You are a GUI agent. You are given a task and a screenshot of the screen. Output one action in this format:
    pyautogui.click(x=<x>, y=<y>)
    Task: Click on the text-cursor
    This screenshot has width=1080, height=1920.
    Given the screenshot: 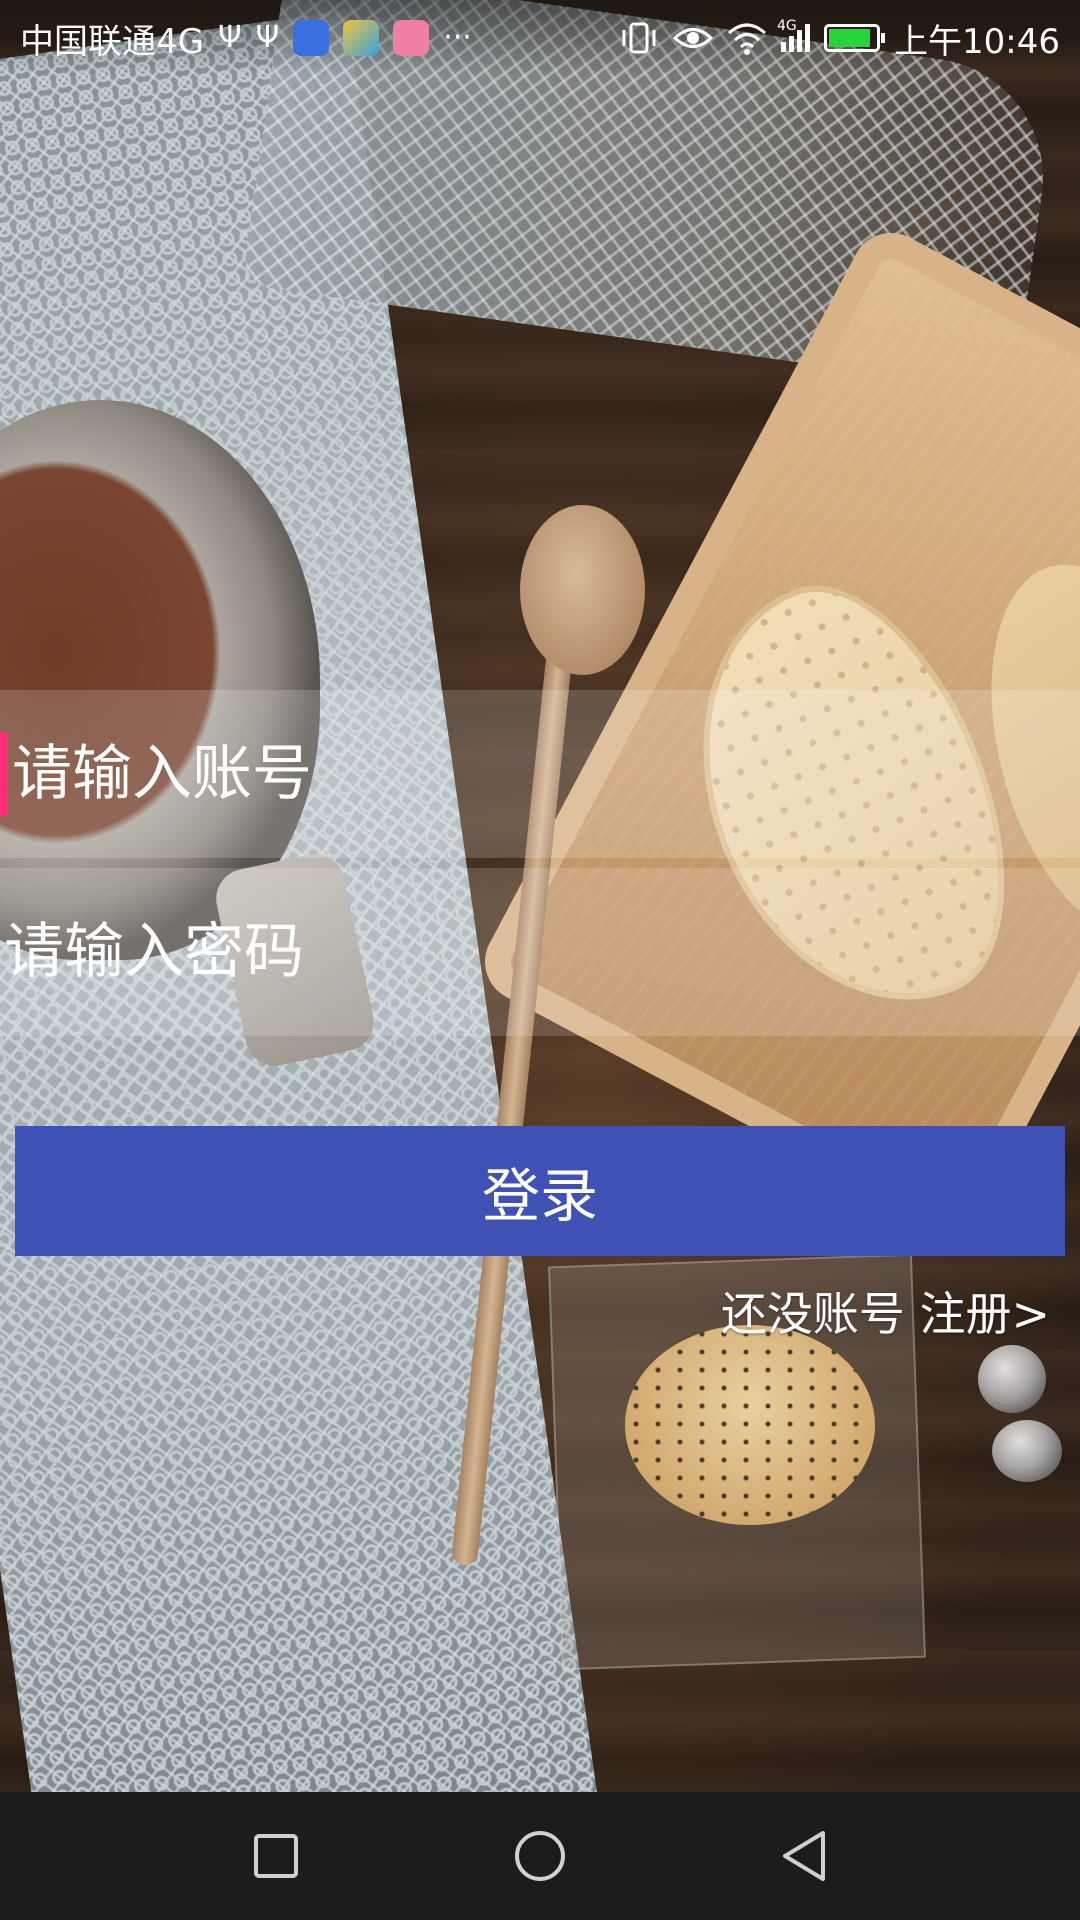 What is the action you would take?
    pyautogui.click(x=4, y=774)
    